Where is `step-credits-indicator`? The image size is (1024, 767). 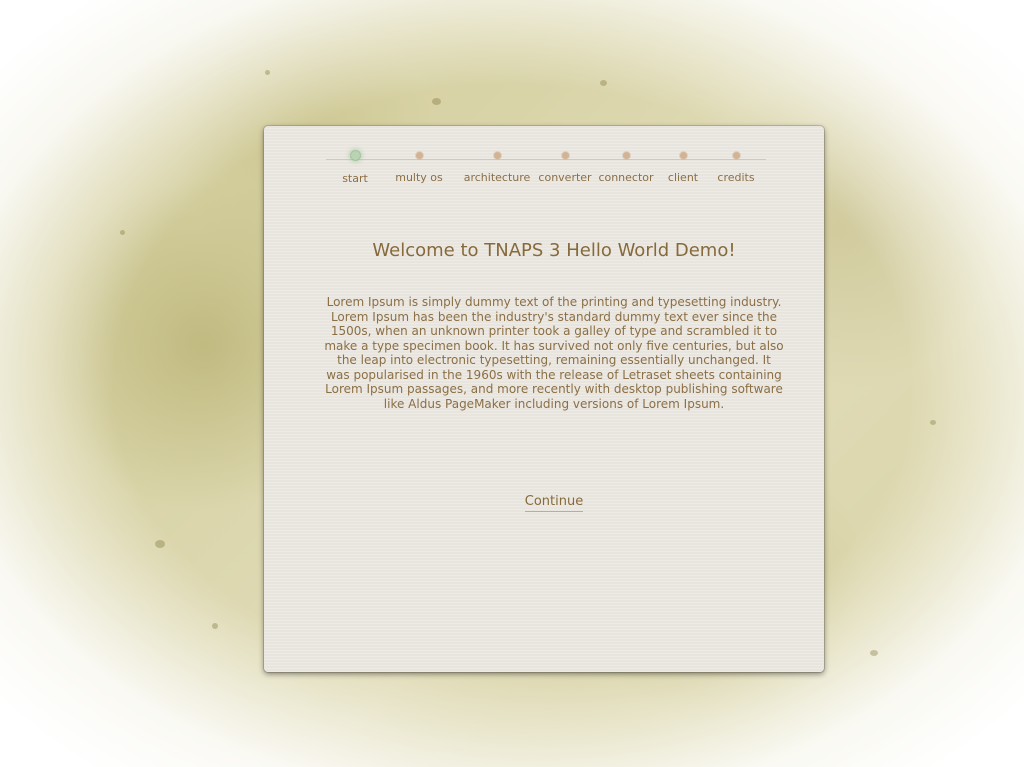 step-credits-indicator is located at coordinates (736, 155).